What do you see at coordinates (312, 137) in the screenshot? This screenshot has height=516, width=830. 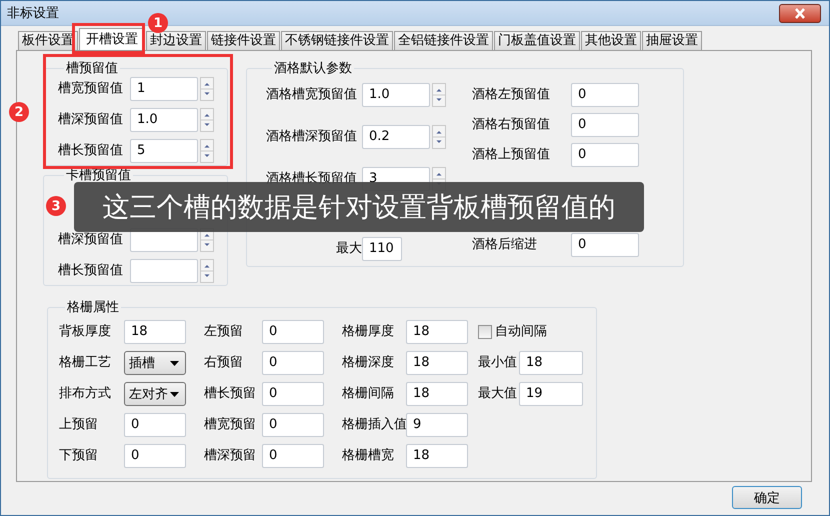 I see `field-label: 酒格槽深预留值` at bounding box center [312, 137].